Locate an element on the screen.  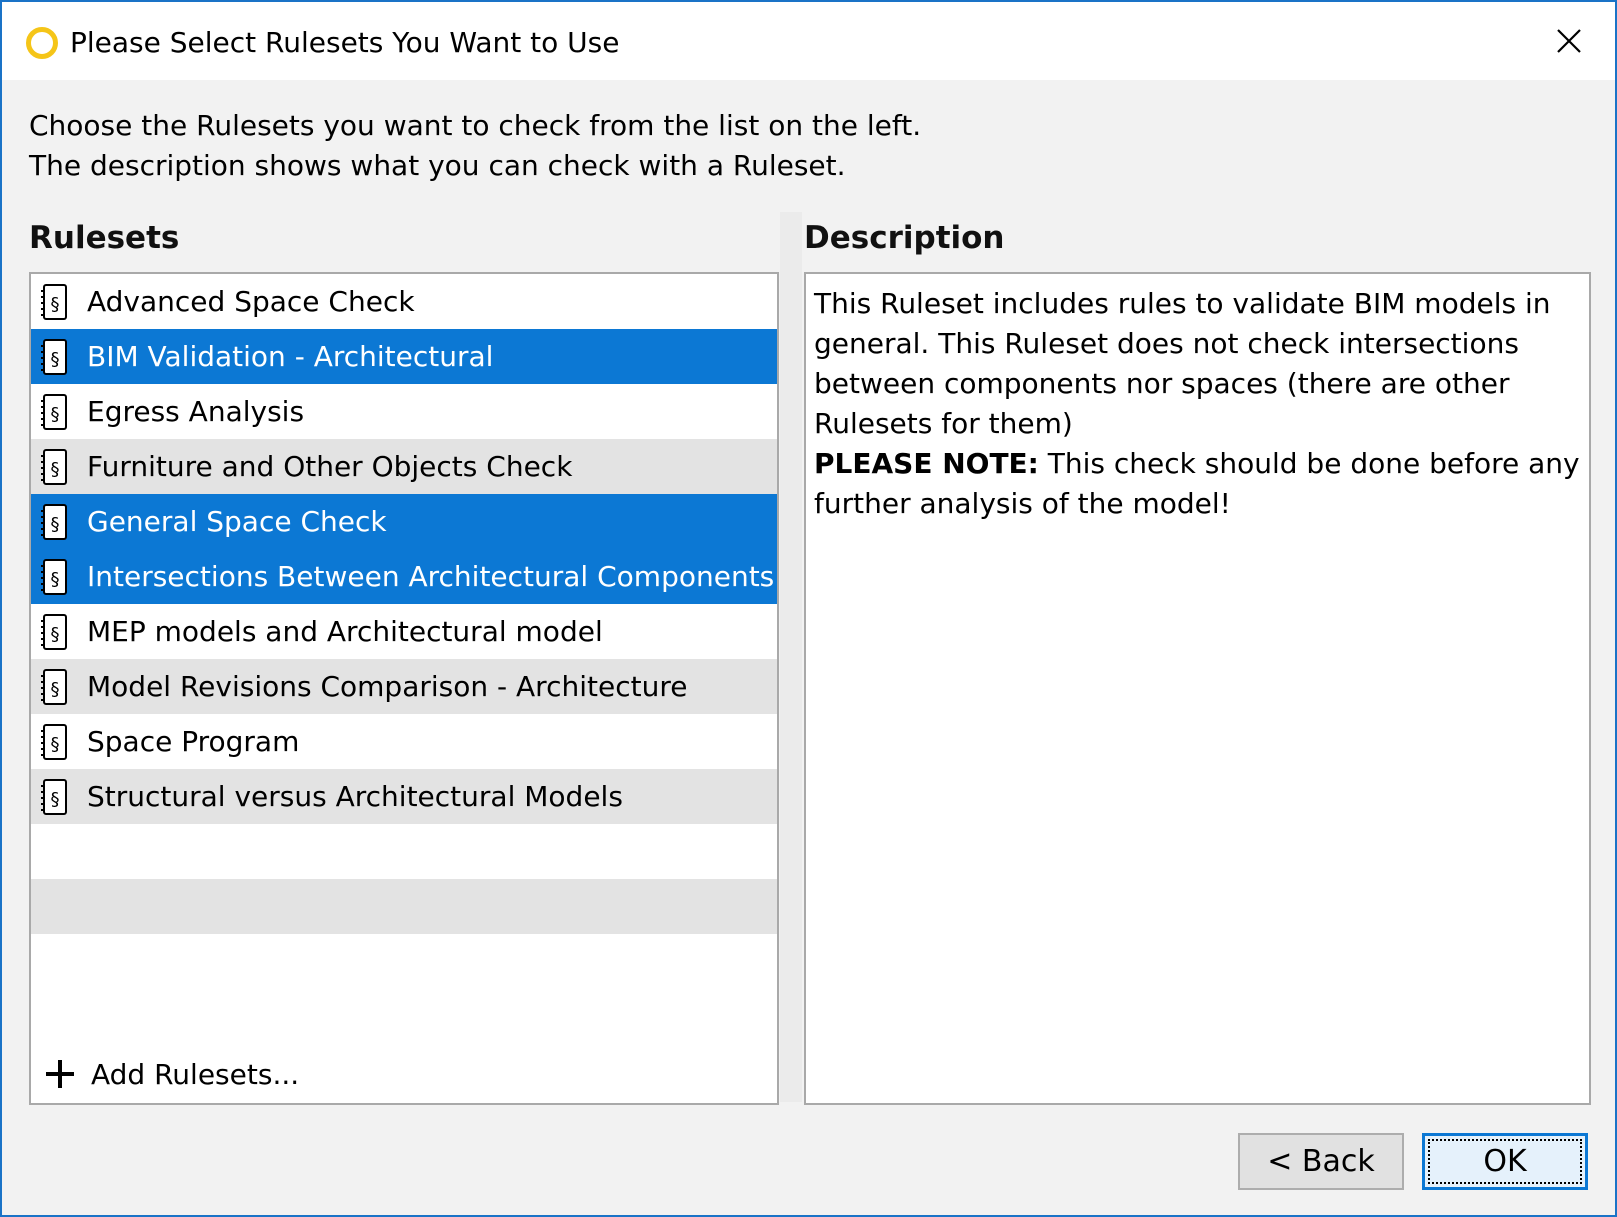
close-button is located at coordinates (1569, 41).